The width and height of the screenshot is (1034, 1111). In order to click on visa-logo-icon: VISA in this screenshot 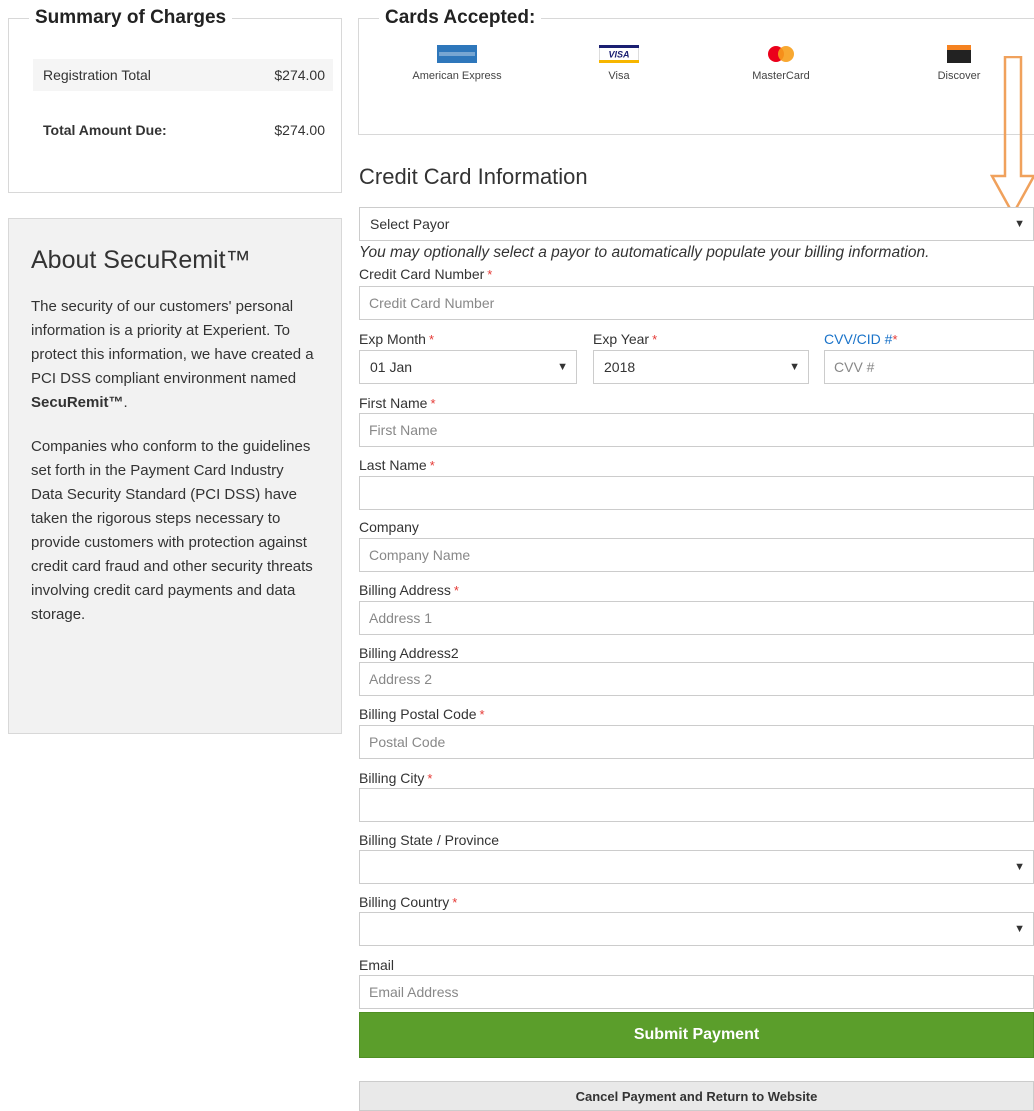, I will do `click(619, 54)`.